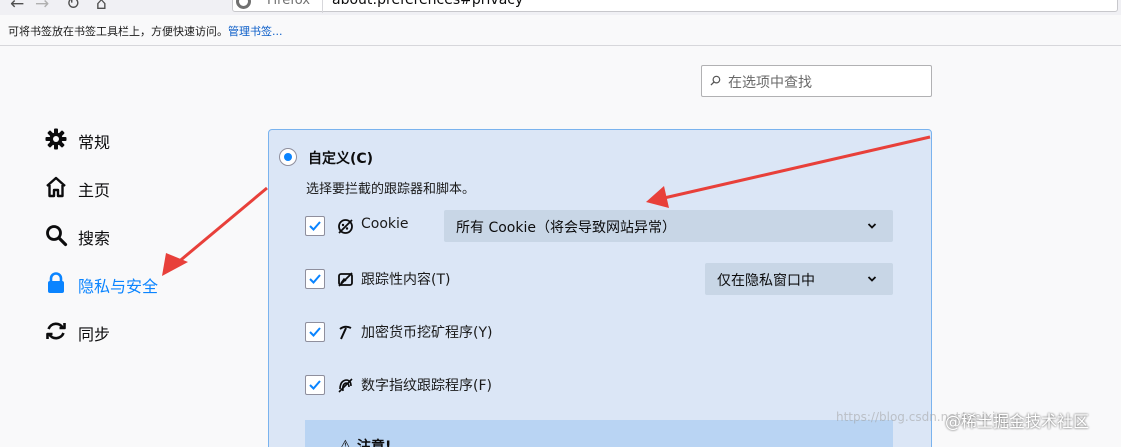 This screenshot has width=1121, height=447. Describe the element at coordinates (17, 7) in the screenshot. I see `back-button: ←` at that location.